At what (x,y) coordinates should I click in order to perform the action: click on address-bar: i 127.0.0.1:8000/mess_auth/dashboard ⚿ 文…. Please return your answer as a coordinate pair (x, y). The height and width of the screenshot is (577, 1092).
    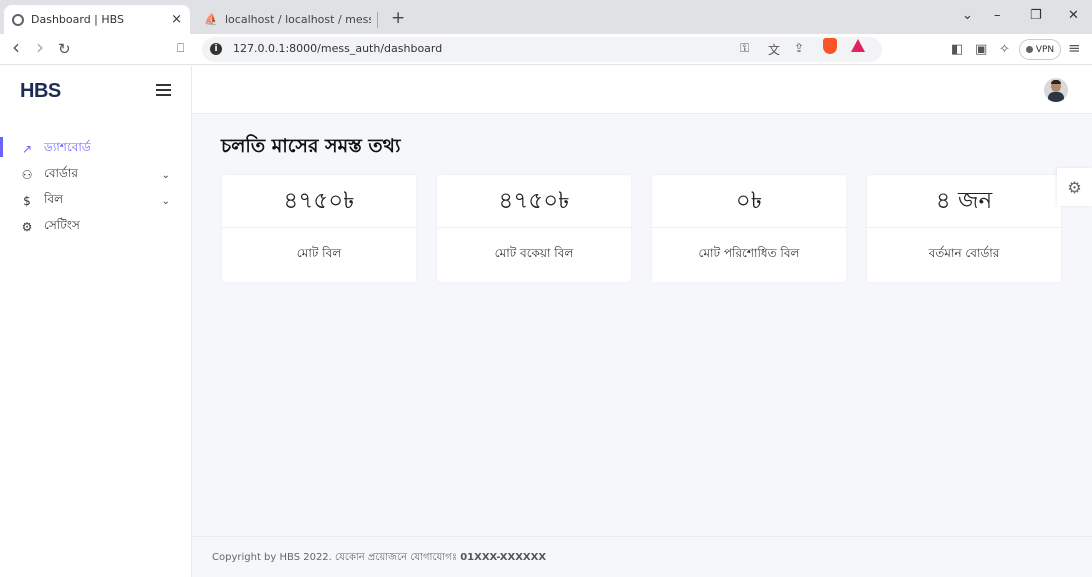
    Looking at the image, I should click on (542, 49).